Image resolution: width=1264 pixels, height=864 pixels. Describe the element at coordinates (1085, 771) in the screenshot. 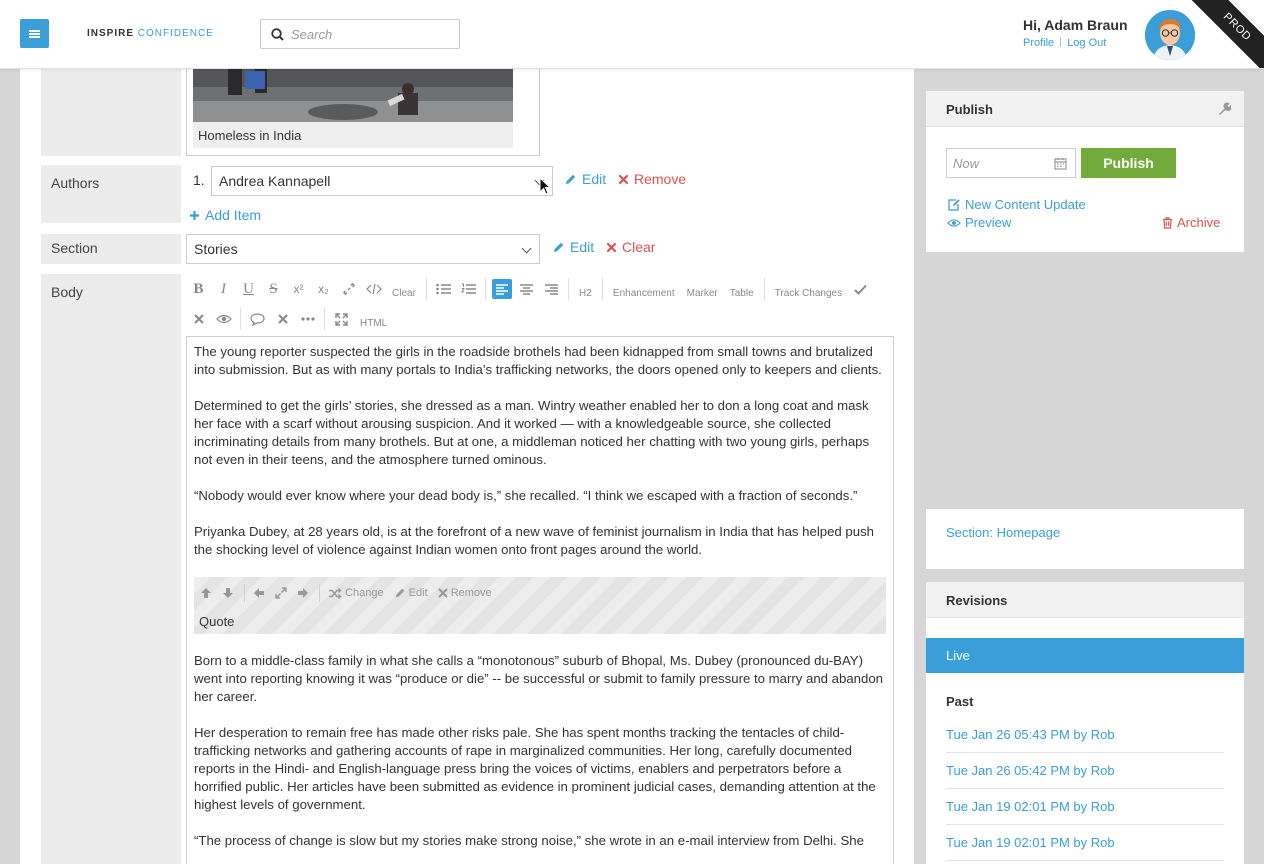

I see `revision-item: Tue Jan 26 05:42 PM by Rob` at that location.